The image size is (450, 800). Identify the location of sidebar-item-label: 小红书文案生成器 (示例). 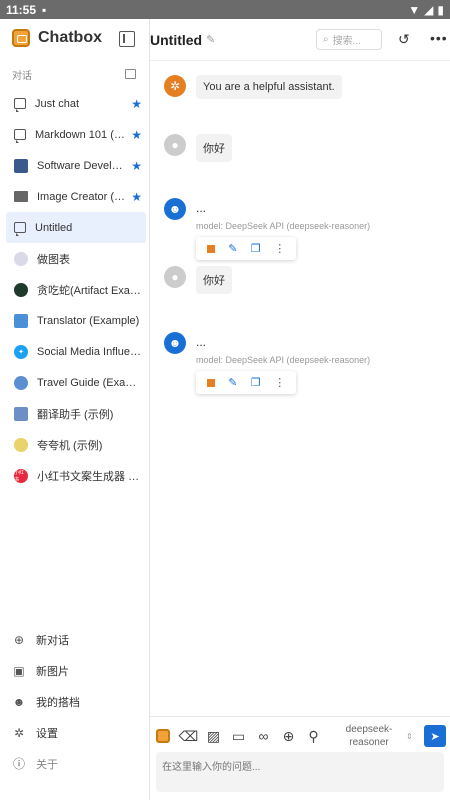
(89, 476).